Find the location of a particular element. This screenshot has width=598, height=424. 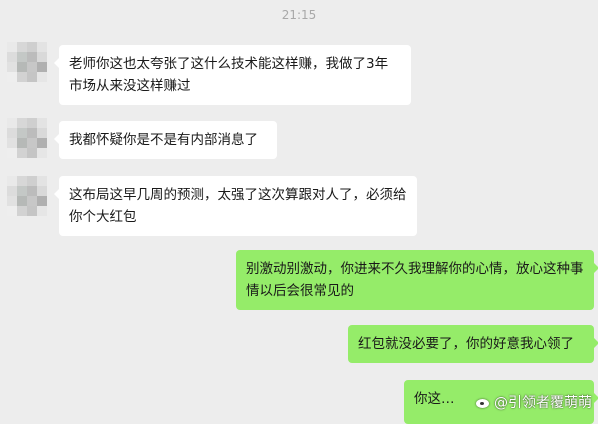

message-timestamp: 21:15 is located at coordinates (299, 15).